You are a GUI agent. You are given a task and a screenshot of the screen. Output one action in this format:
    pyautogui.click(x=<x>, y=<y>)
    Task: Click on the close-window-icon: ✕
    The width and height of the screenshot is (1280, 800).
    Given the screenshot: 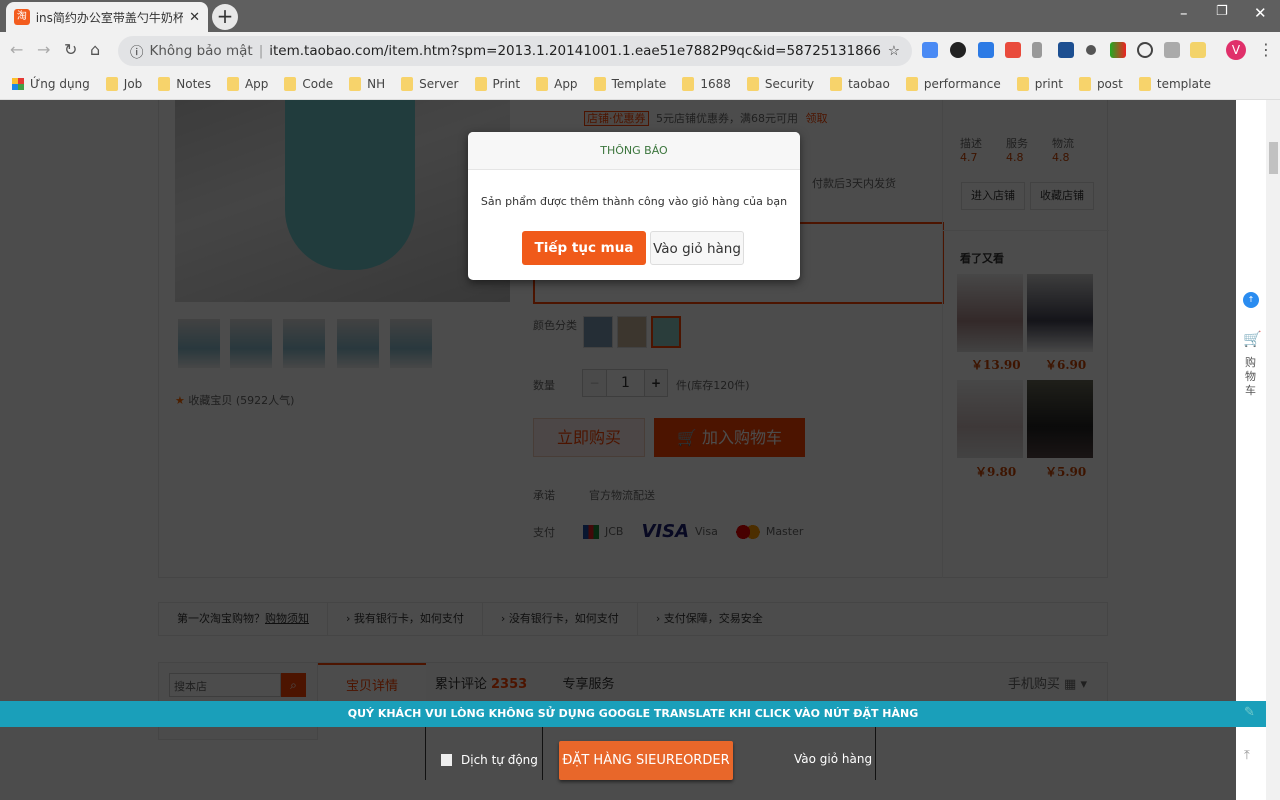 What is the action you would take?
    pyautogui.click(x=1260, y=13)
    